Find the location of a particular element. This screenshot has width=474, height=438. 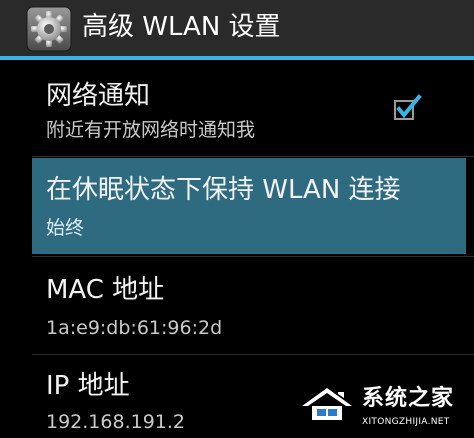

pref-summary: 始终 is located at coordinates (65, 228).